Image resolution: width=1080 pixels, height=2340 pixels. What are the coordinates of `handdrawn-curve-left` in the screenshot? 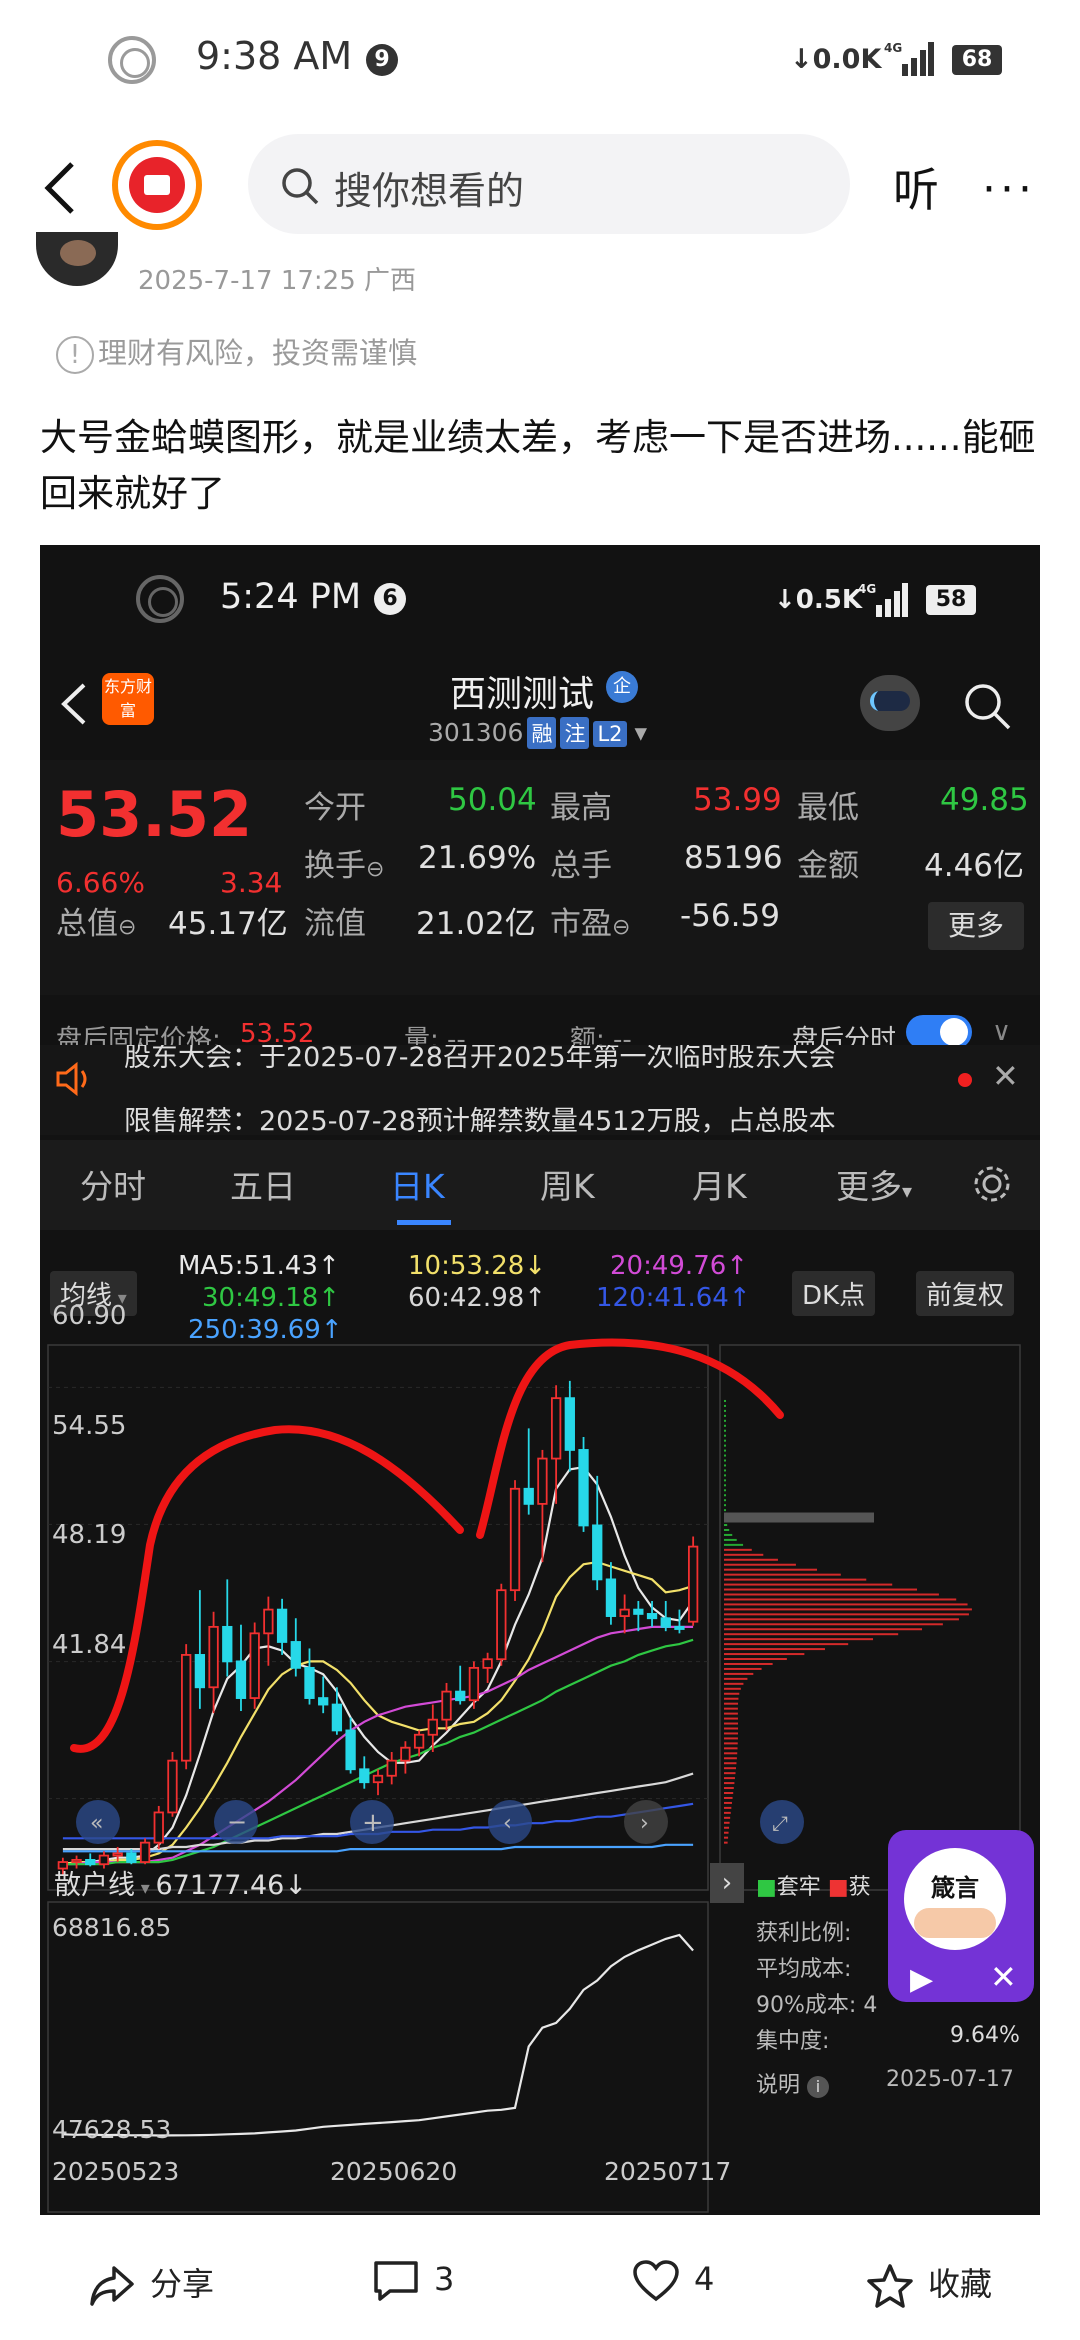 It's located at (267, 1589).